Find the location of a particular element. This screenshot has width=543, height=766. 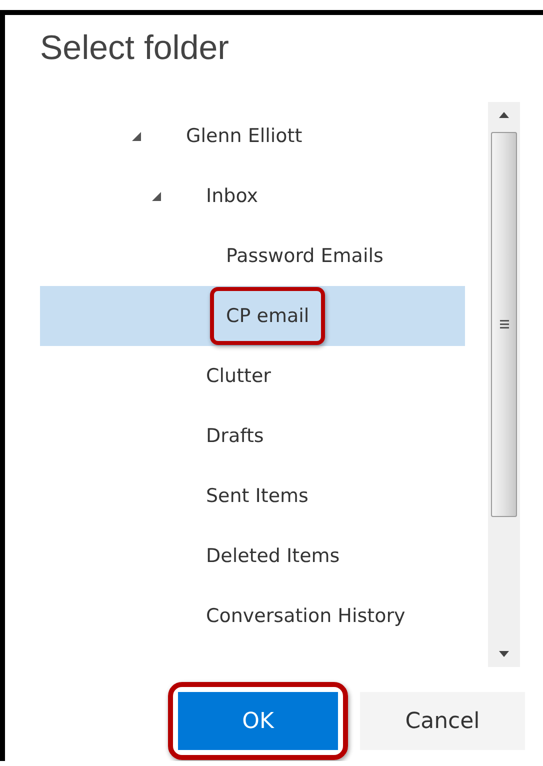

tree-item: Glenn Elliott is located at coordinates (252, 136).